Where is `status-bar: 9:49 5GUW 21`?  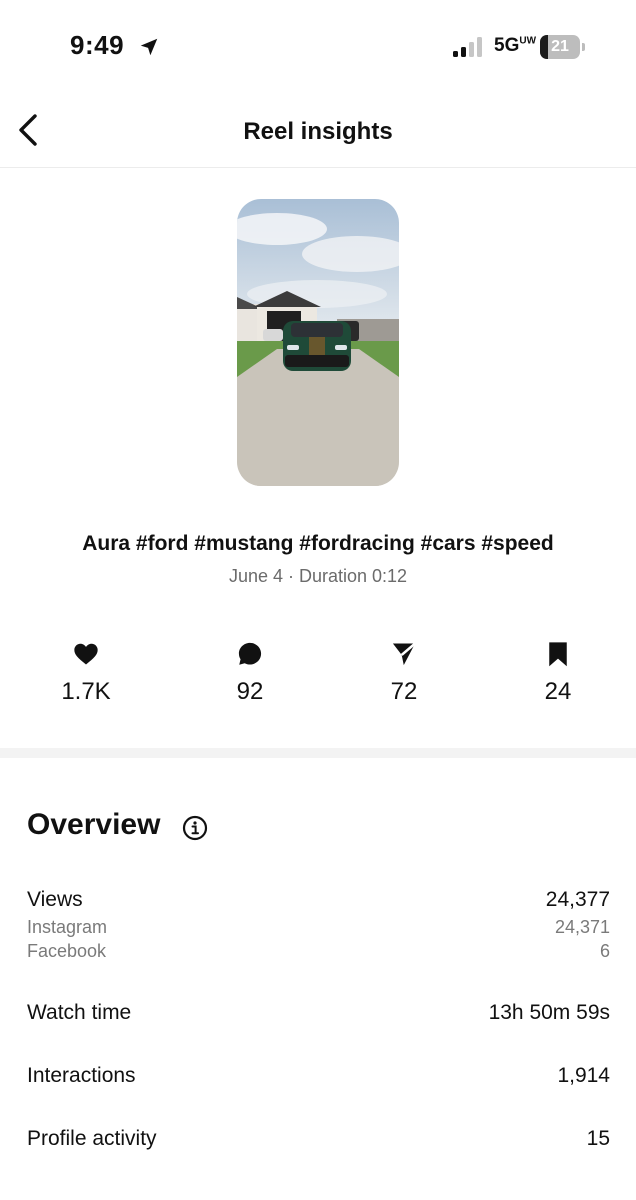
status-bar: 9:49 5GUW 21 is located at coordinates (318, 48).